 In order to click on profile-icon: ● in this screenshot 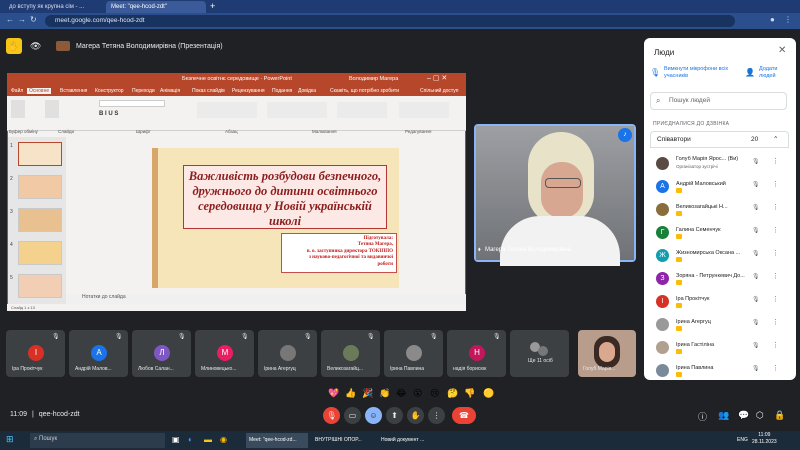, I will do `click(772, 19)`.